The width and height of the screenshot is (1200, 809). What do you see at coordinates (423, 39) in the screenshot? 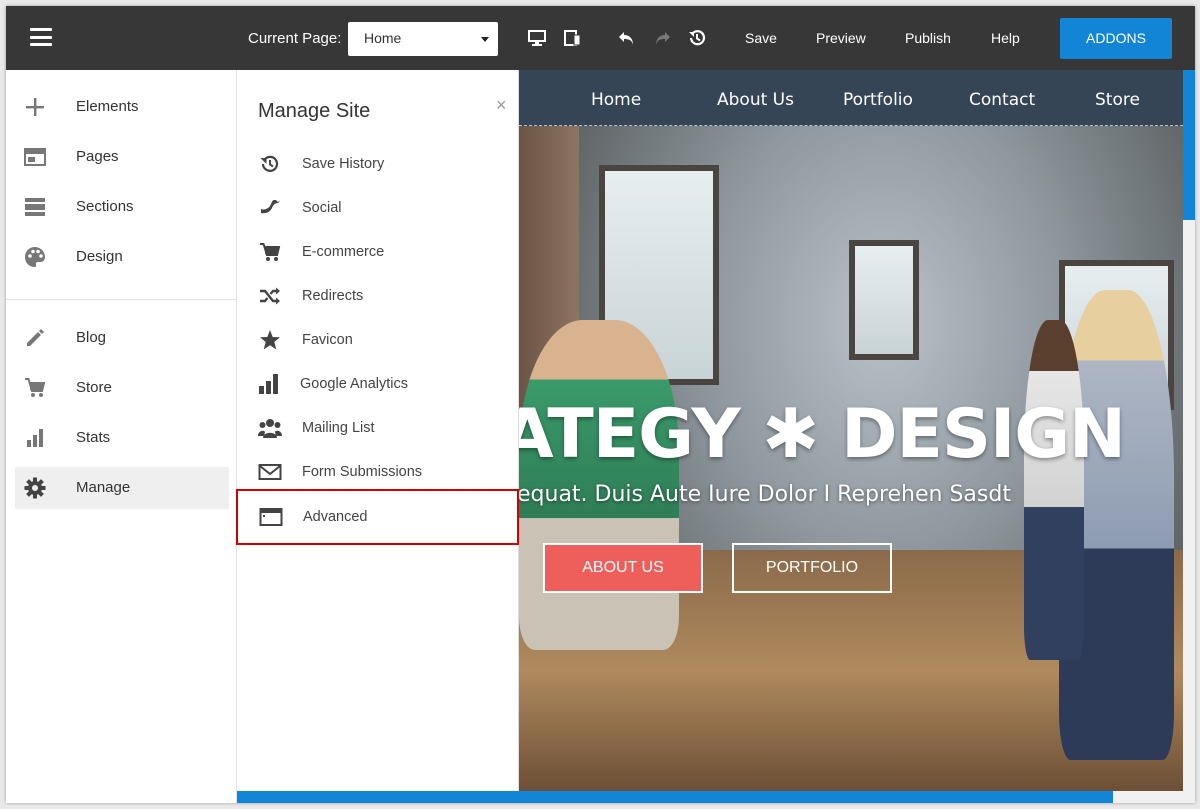
I see `current-page-select: Home` at bounding box center [423, 39].